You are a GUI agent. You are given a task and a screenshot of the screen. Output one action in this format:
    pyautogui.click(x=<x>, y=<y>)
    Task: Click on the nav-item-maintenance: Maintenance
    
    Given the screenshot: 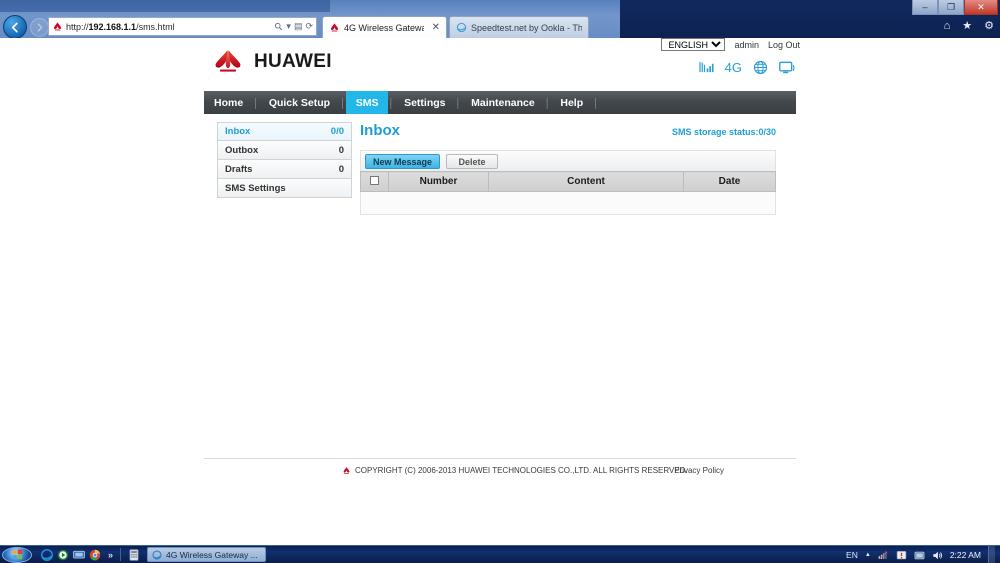 What is the action you would take?
    pyautogui.click(x=503, y=102)
    